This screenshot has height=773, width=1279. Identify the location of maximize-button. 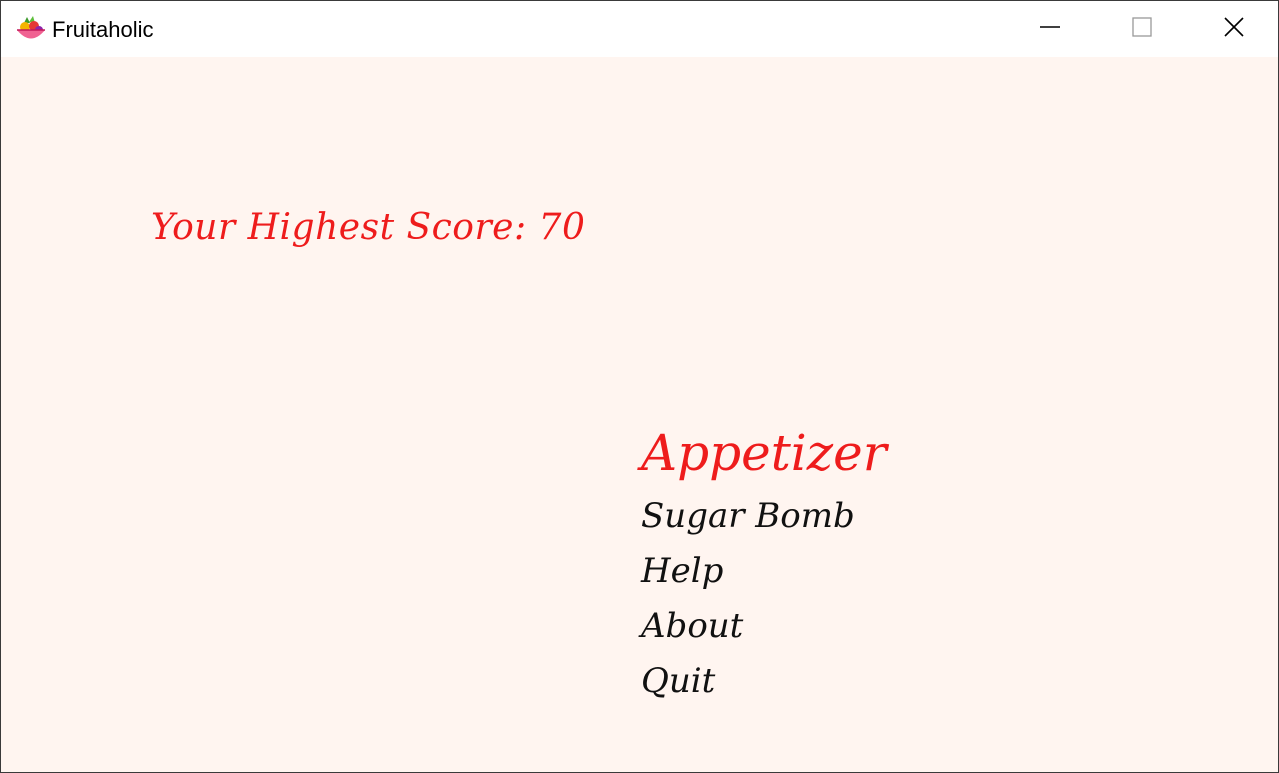
(1142, 29).